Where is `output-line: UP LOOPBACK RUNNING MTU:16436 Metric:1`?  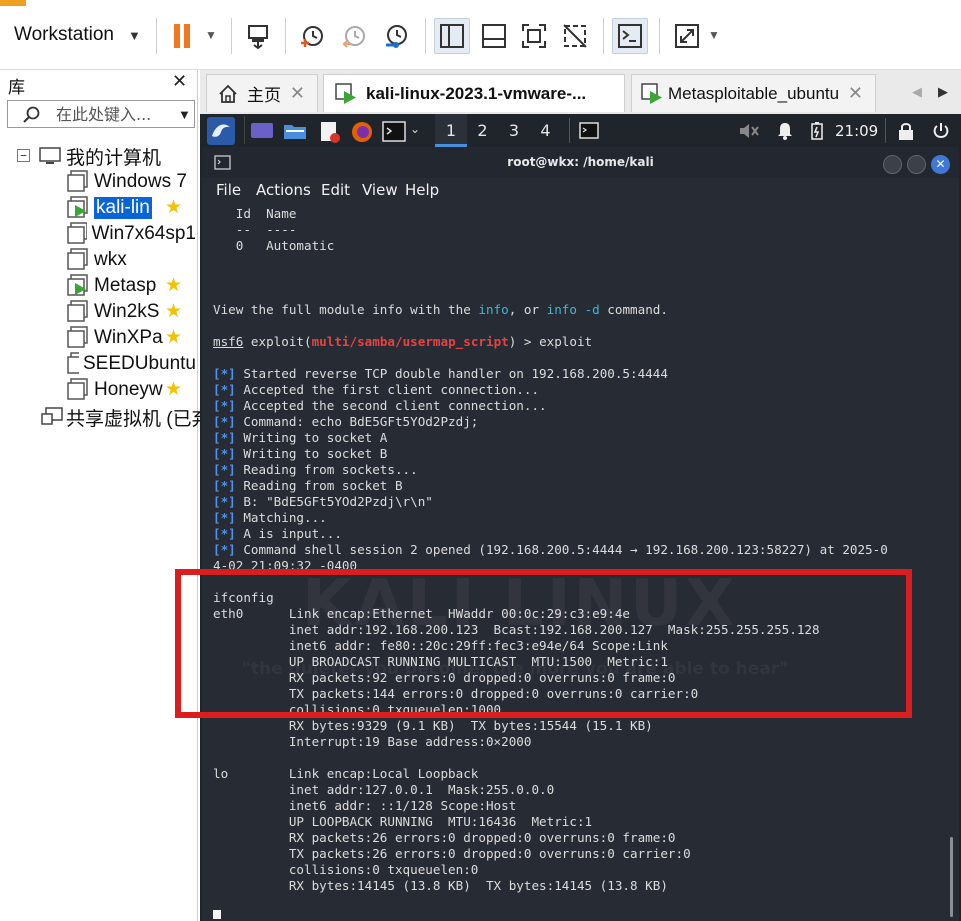
output-line: UP LOOPBACK RUNNING MTU:16436 Metric:1 is located at coordinates (403, 821).